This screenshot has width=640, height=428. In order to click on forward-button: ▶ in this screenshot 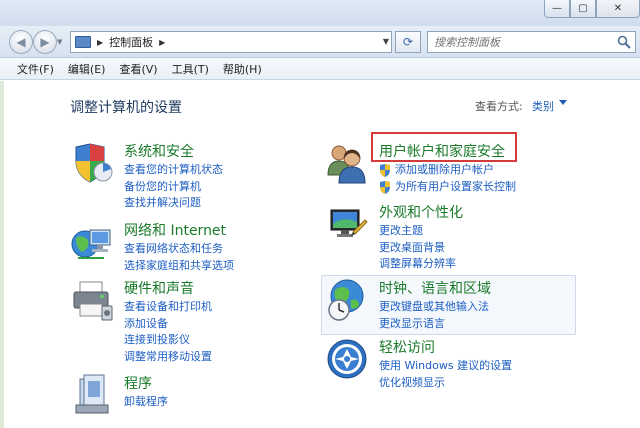, I will do `click(45, 42)`.